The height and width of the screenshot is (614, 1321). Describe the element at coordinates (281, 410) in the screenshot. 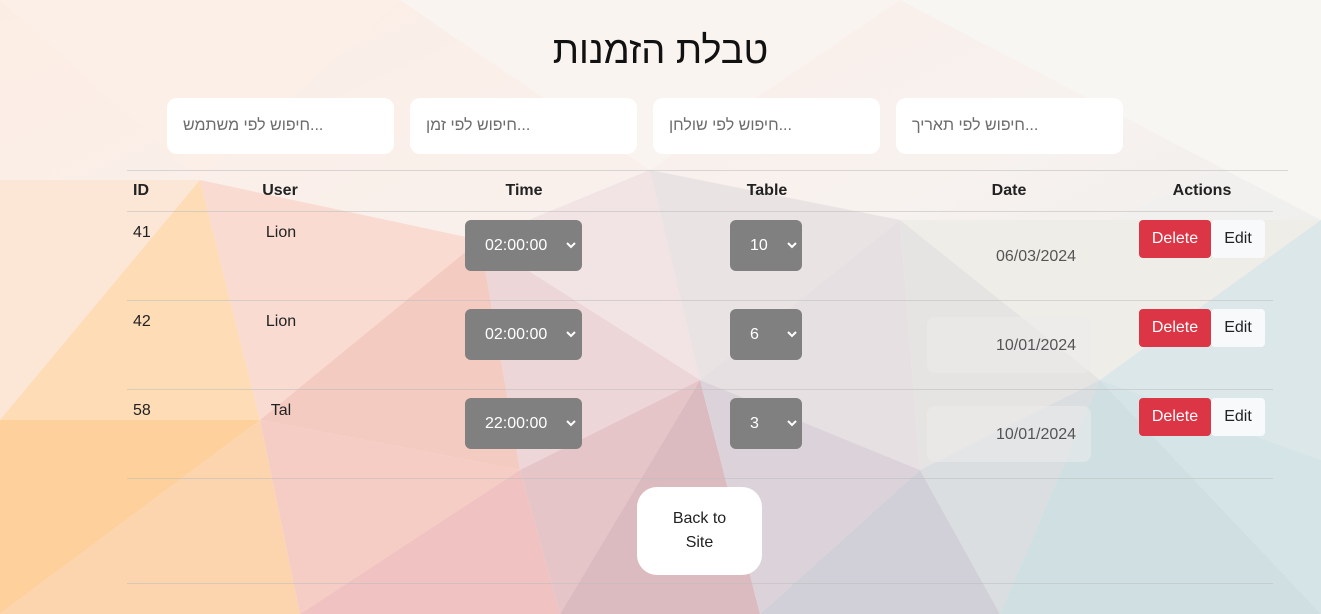

I see `row-user: Tal` at that location.